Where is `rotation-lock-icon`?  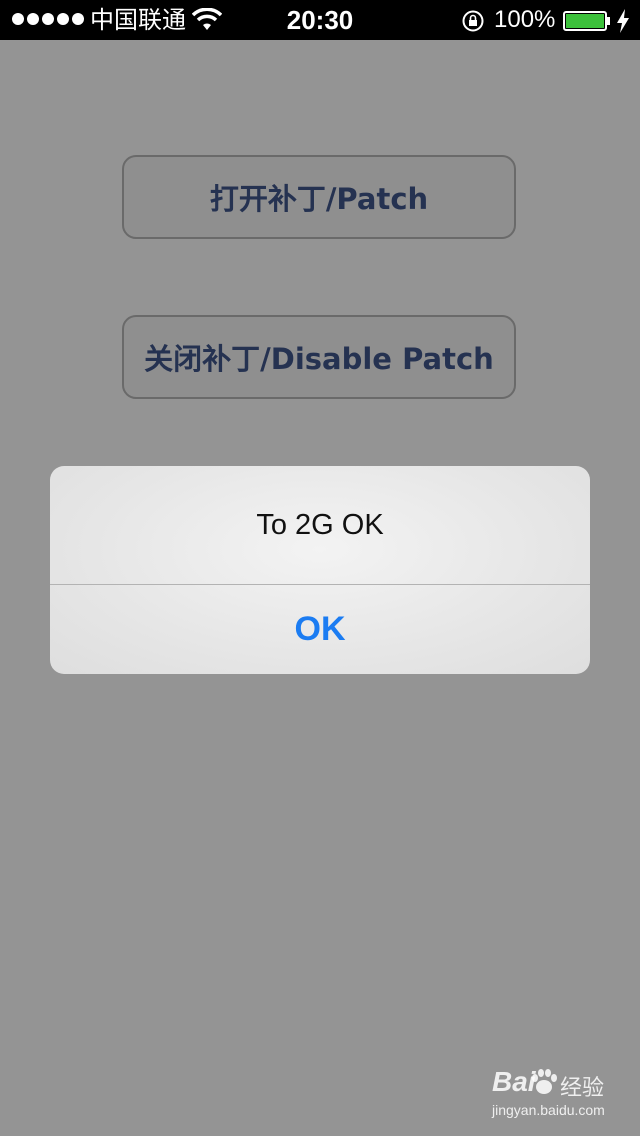
rotation-lock-icon is located at coordinates (473, 21).